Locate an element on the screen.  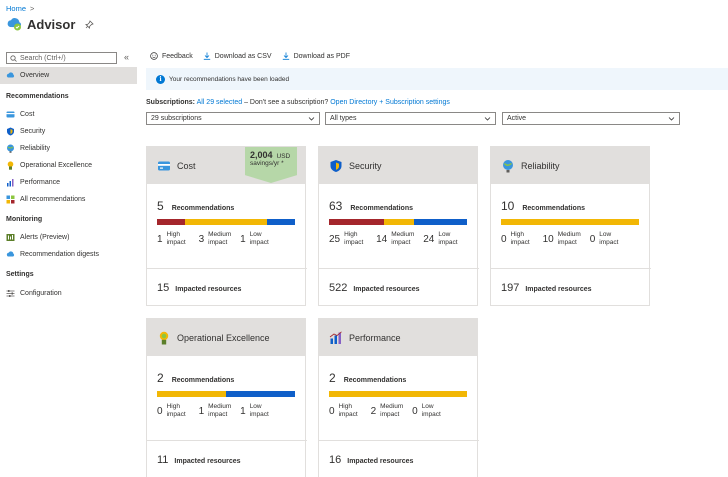
savings-badge: 2,004 USD savings/yr * is located at coordinates (271, 165).